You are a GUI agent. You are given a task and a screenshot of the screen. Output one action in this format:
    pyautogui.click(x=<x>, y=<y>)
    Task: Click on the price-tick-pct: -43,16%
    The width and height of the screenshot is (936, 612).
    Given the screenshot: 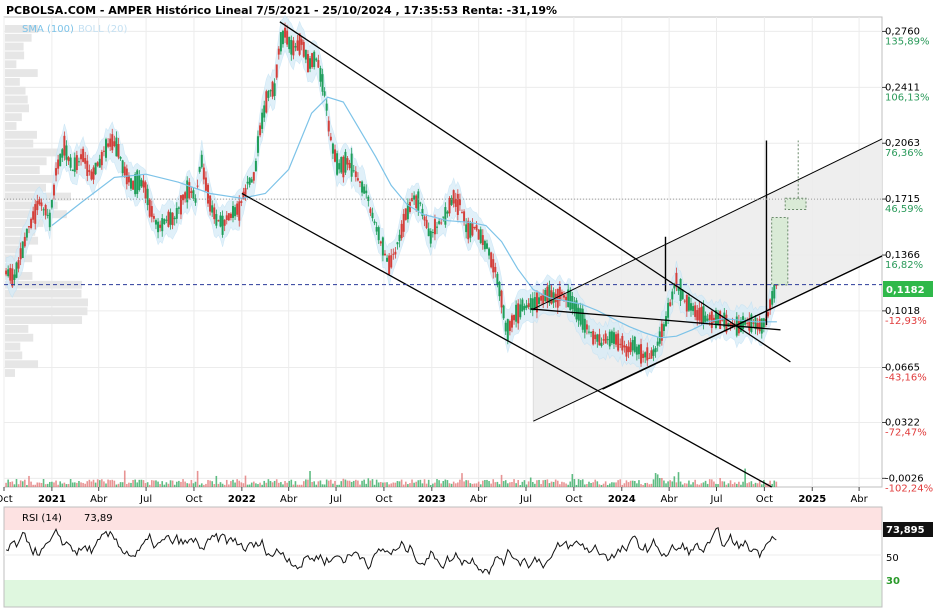 What is the action you would take?
    pyautogui.click(x=906, y=377)
    